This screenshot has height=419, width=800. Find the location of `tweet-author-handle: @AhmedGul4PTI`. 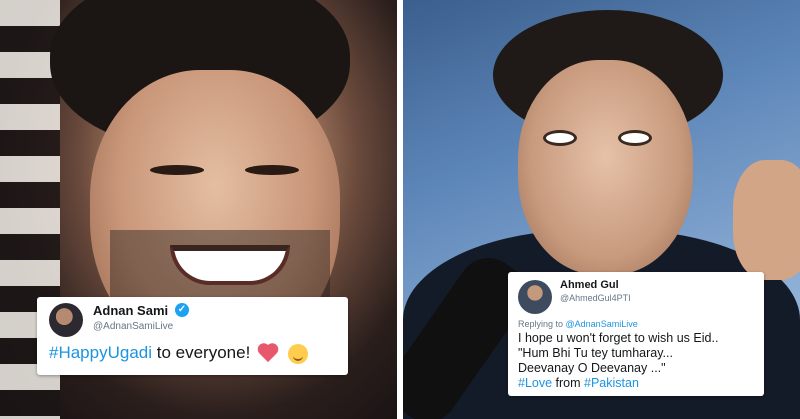

tweet-author-handle: @AhmedGul4PTI is located at coordinates (595, 298).